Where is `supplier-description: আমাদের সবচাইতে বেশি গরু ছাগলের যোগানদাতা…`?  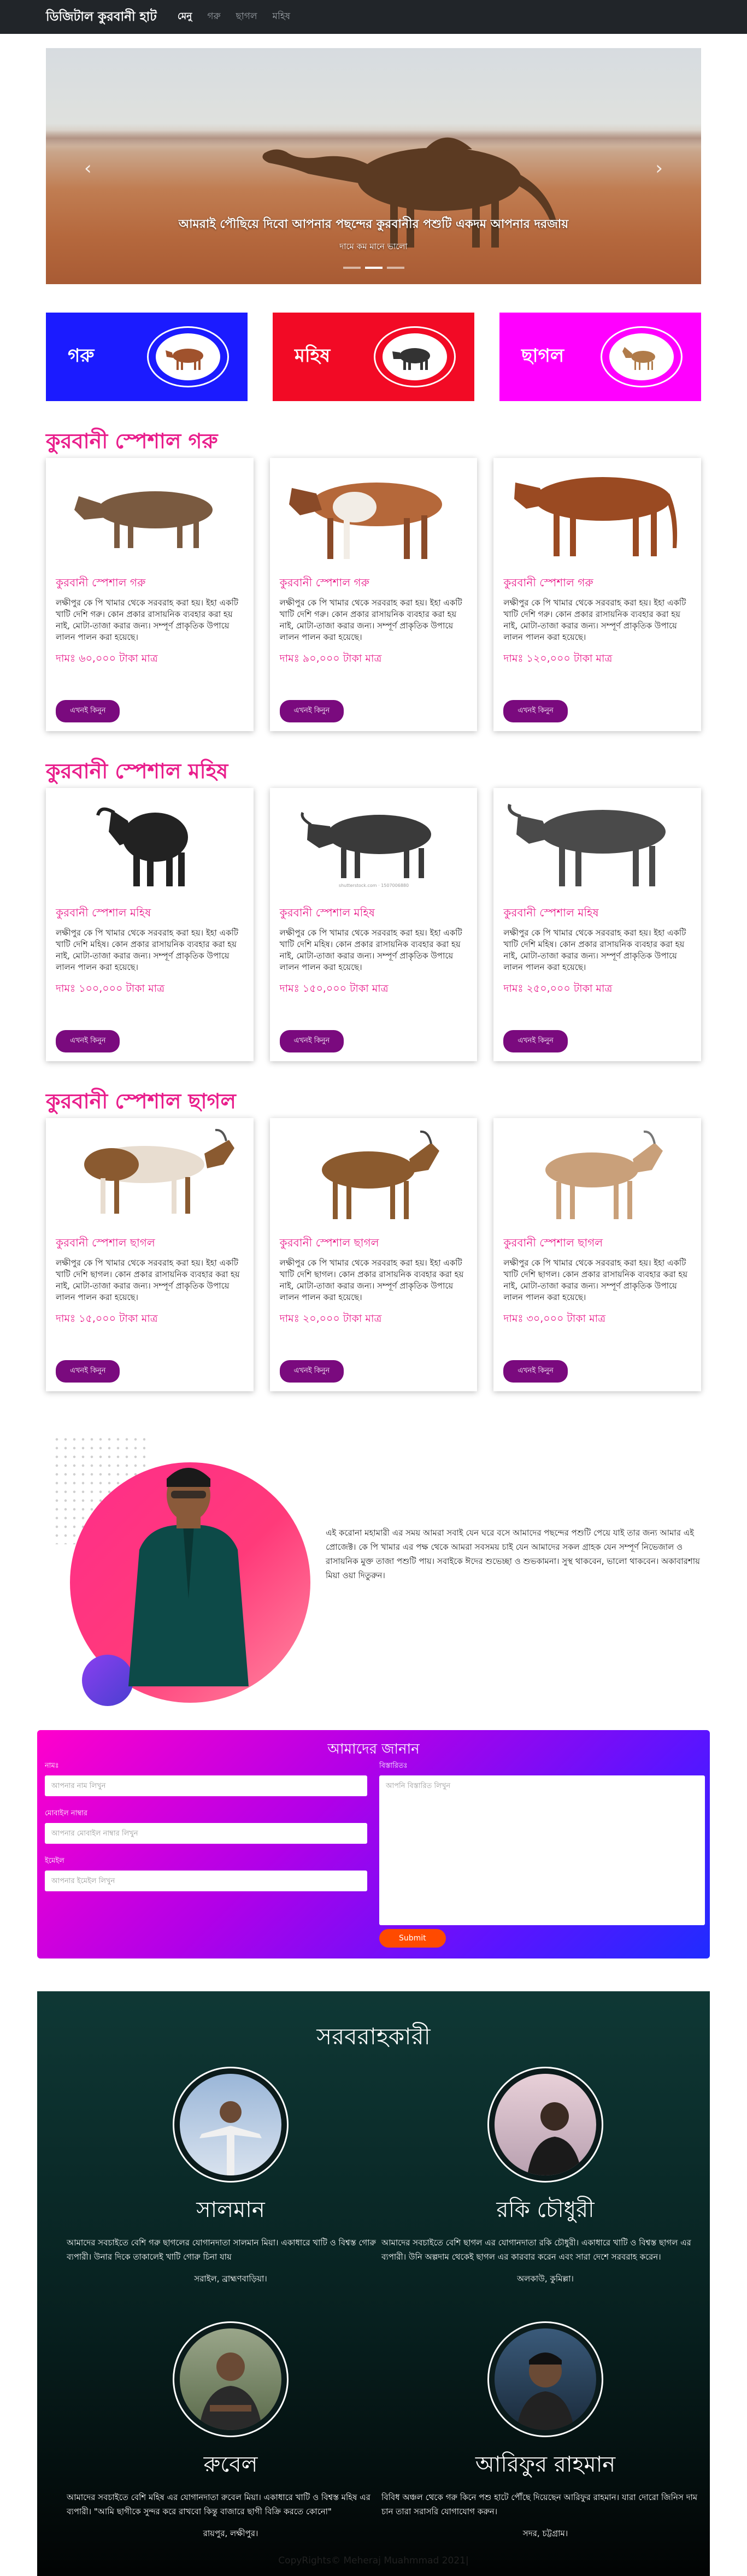
supplier-description: আমাদের সবচাইতে বেশি গরু ছাগলের যোগানদাতা… is located at coordinates (222, 2250).